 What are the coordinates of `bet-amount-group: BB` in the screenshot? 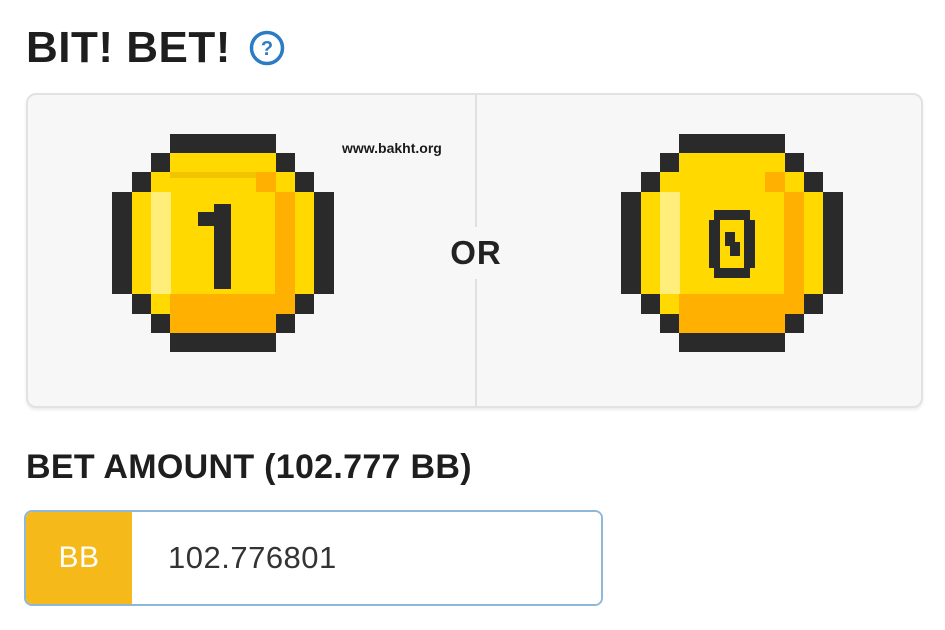 It's located at (313, 558).